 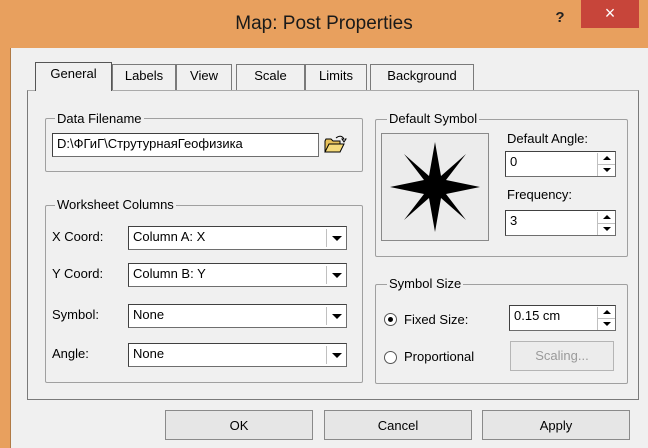 I want to click on frequency-spinner: 3, so click(x=560, y=223).